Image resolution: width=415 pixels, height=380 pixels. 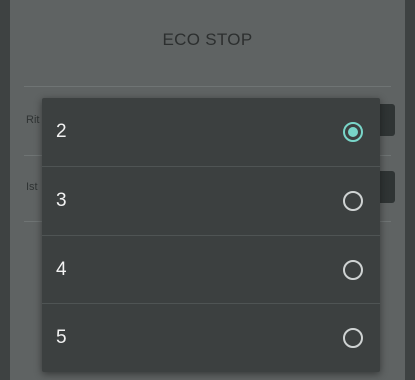 I want to click on radio-dot-icon, so click(x=353, y=132).